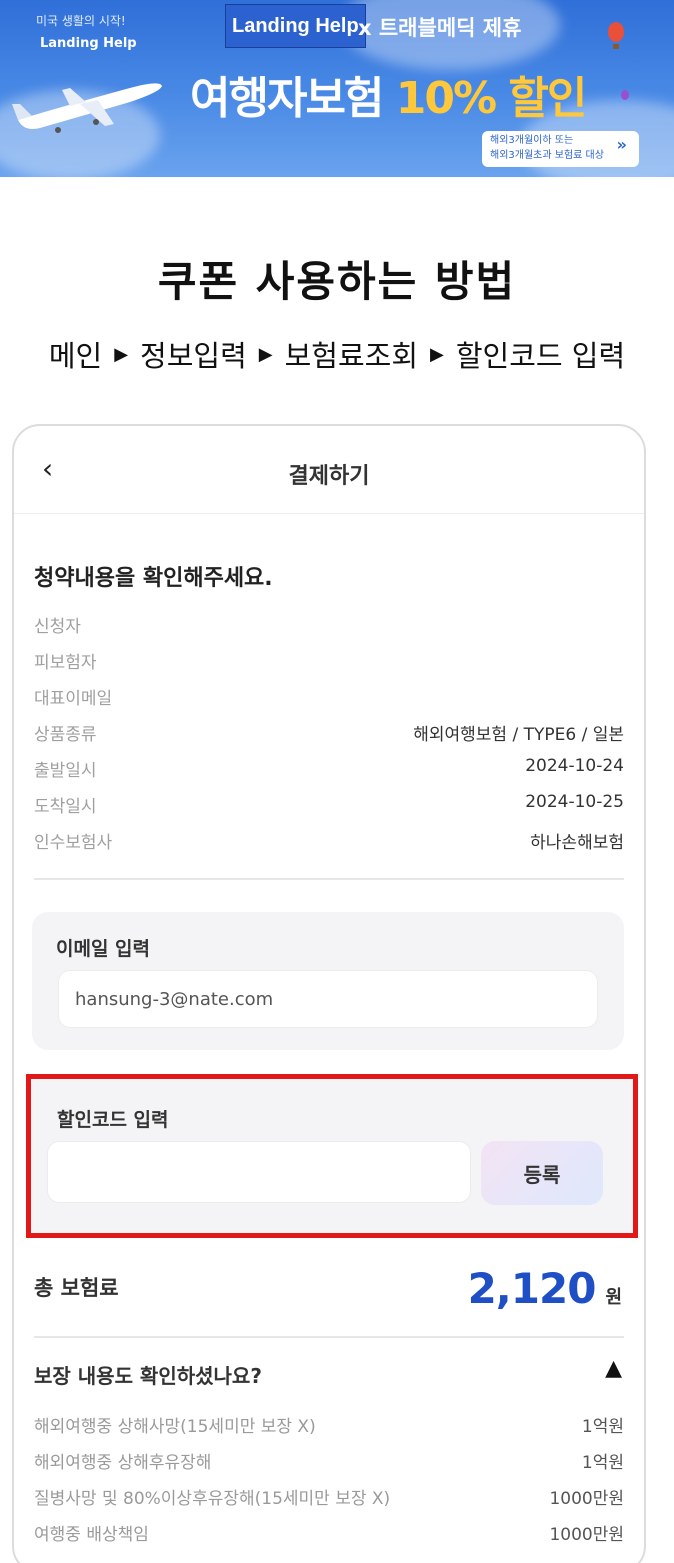  I want to click on step-premium-lookup: 보험료조회, so click(351, 356).